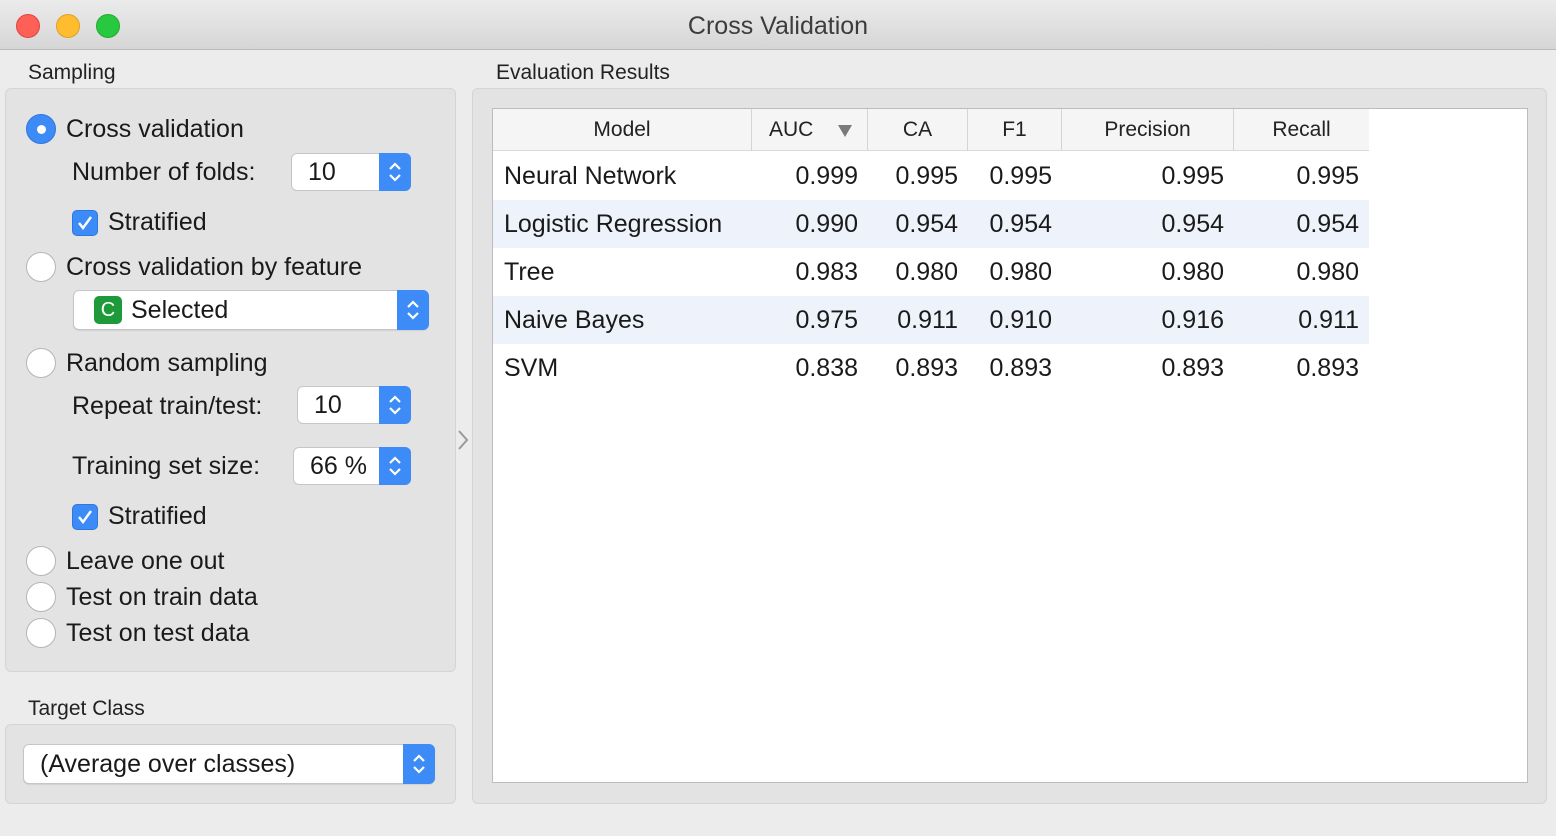 The height and width of the screenshot is (836, 1556). What do you see at coordinates (351, 172) in the screenshot?
I see `folds-spinbox: 10` at bounding box center [351, 172].